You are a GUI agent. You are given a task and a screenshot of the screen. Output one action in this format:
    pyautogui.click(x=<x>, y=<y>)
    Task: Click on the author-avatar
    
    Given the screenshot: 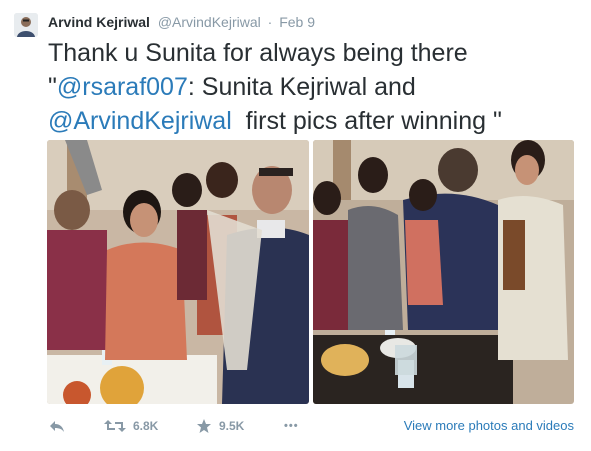 What is the action you would take?
    pyautogui.click(x=26, y=25)
    